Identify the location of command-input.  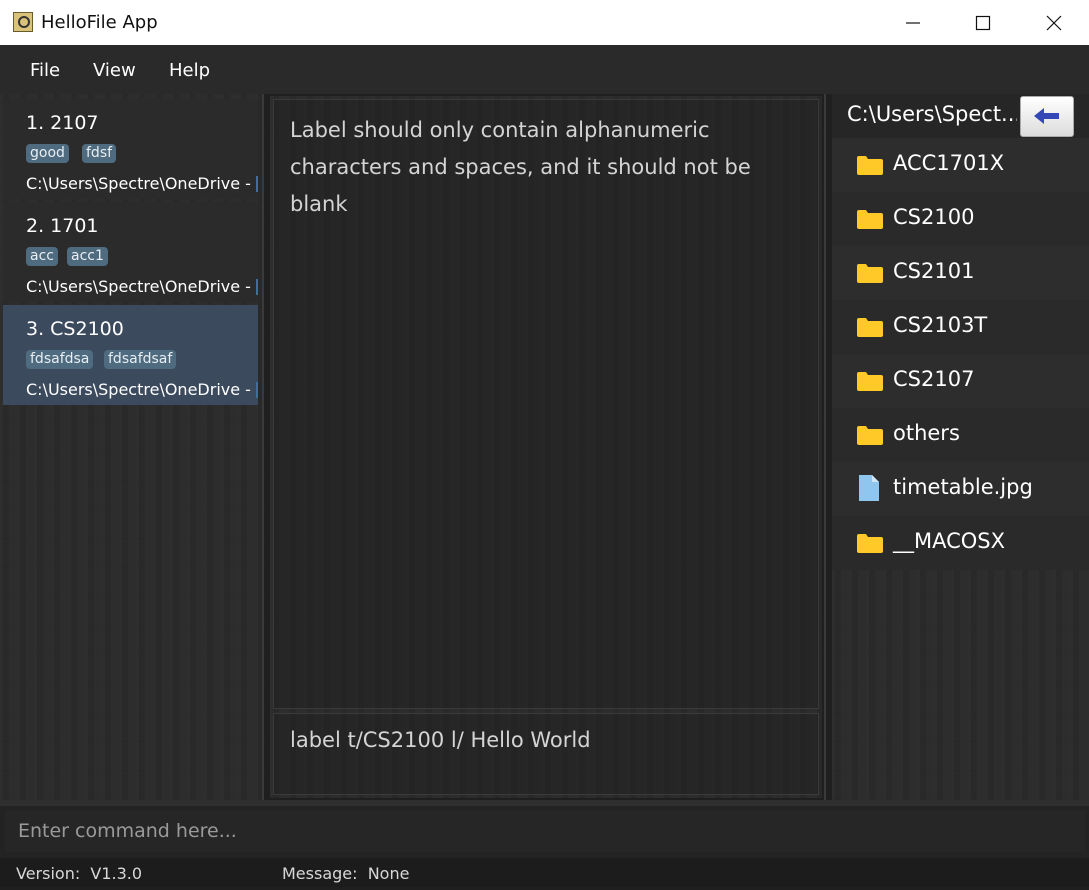
(545, 831).